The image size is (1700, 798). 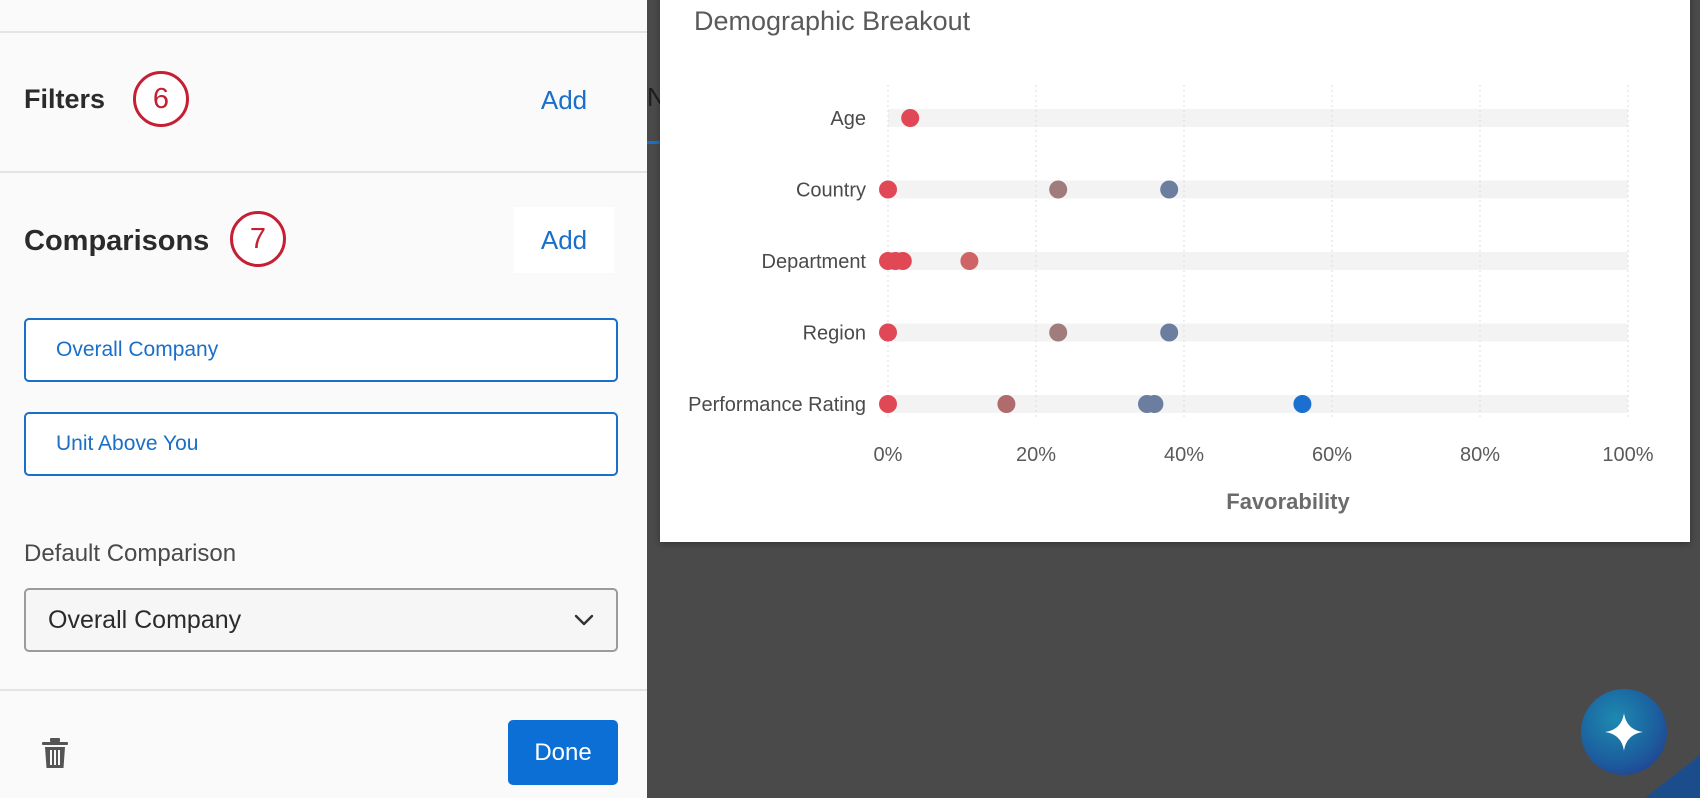 I want to click on category-label: Age, so click(x=848, y=119).